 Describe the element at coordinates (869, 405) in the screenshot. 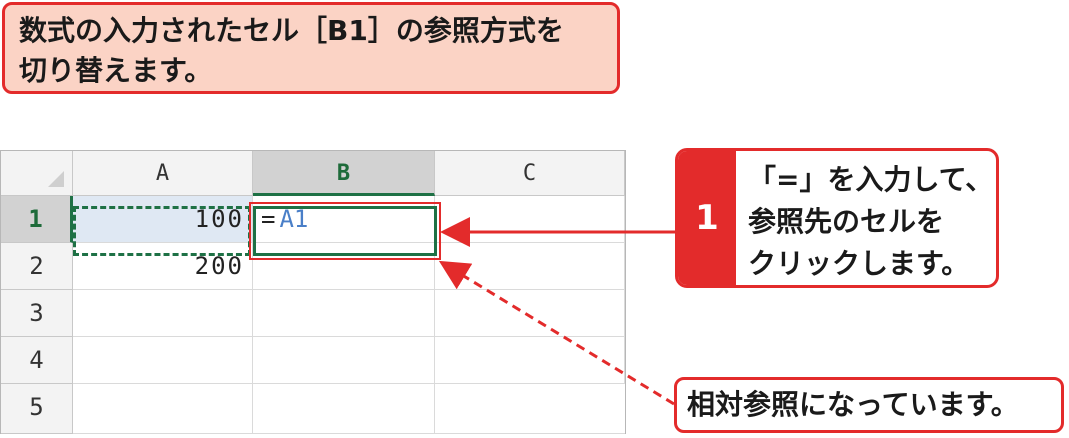

I see `note-callout: 相対参照になっています。` at that location.